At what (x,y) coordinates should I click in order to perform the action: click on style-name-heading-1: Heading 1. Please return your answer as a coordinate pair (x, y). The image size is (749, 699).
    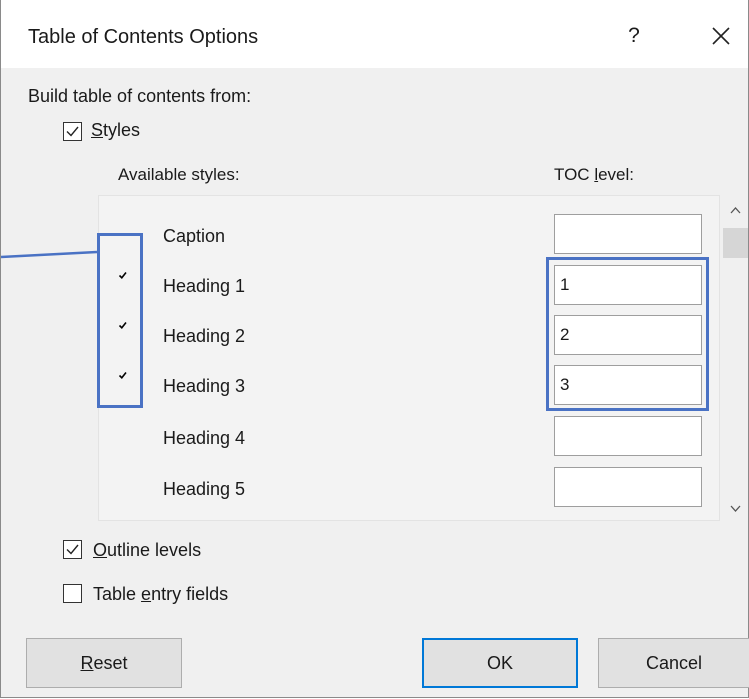
    Looking at the image, I should click on (204, 286).